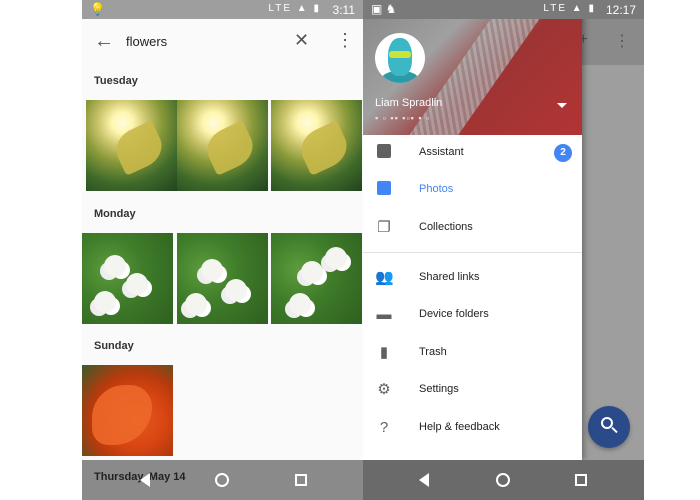 Image resolution: width=700 pixels, height=500 pixels. What do you see at coordinates (472, 390) in the screenshot?
I see `drawer-item-settings: ⚙ Settings` at bounding box center [472, 390].